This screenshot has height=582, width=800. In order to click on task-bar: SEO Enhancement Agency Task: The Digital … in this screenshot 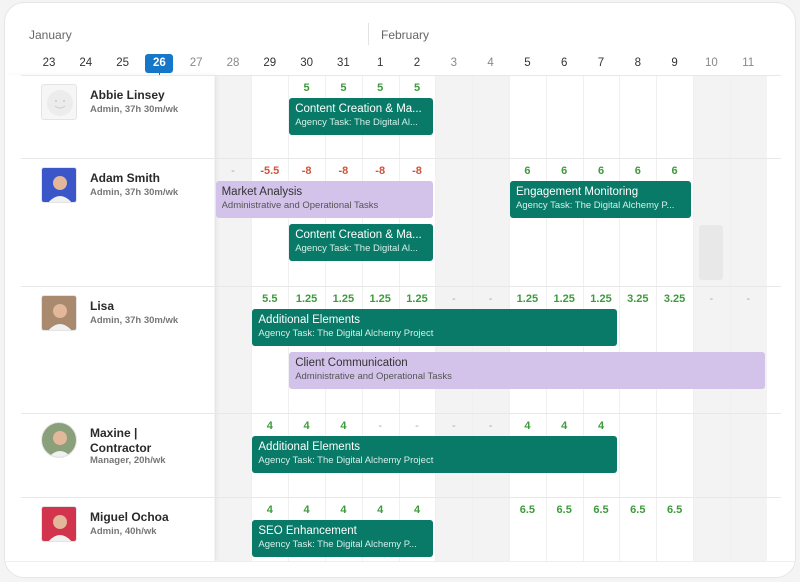, I will do `click(343, 538)`.